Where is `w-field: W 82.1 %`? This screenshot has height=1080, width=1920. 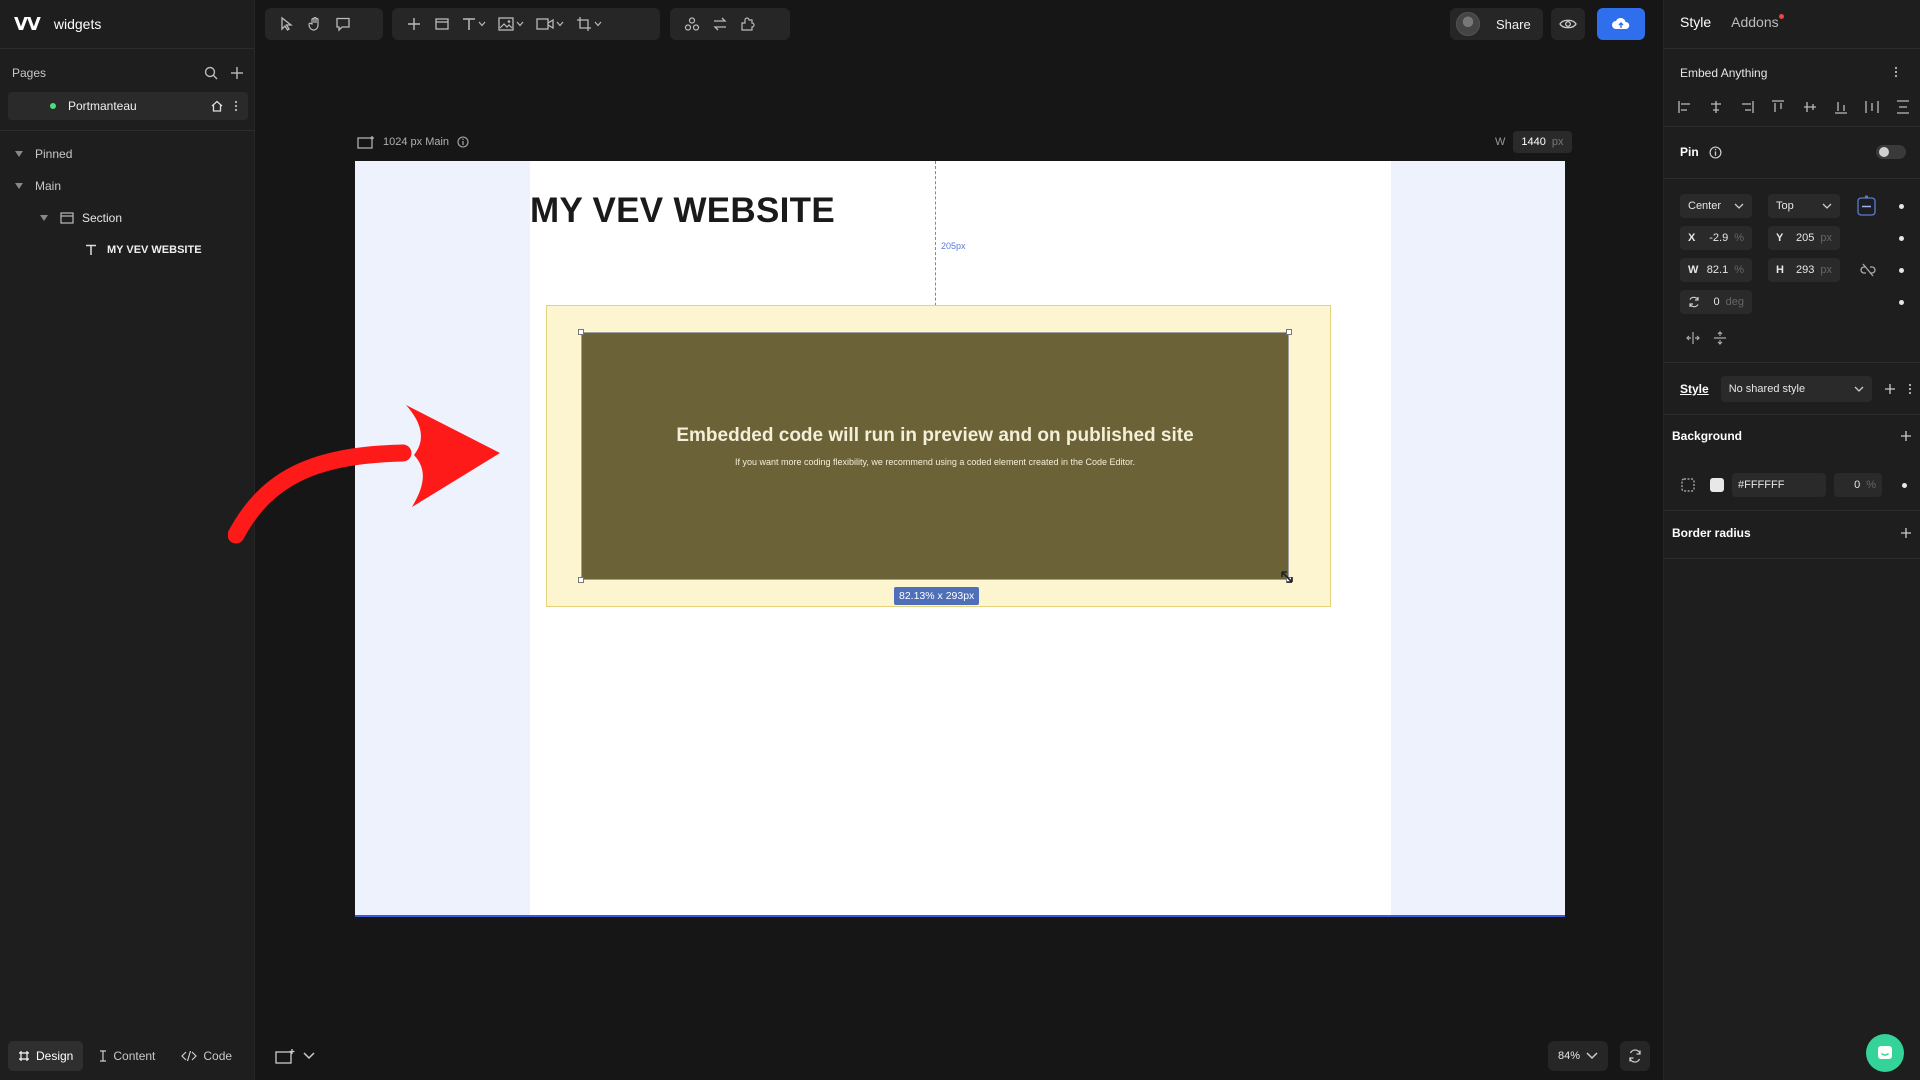 w-field: W 82.1 % is located at coordinates (1716, 270).